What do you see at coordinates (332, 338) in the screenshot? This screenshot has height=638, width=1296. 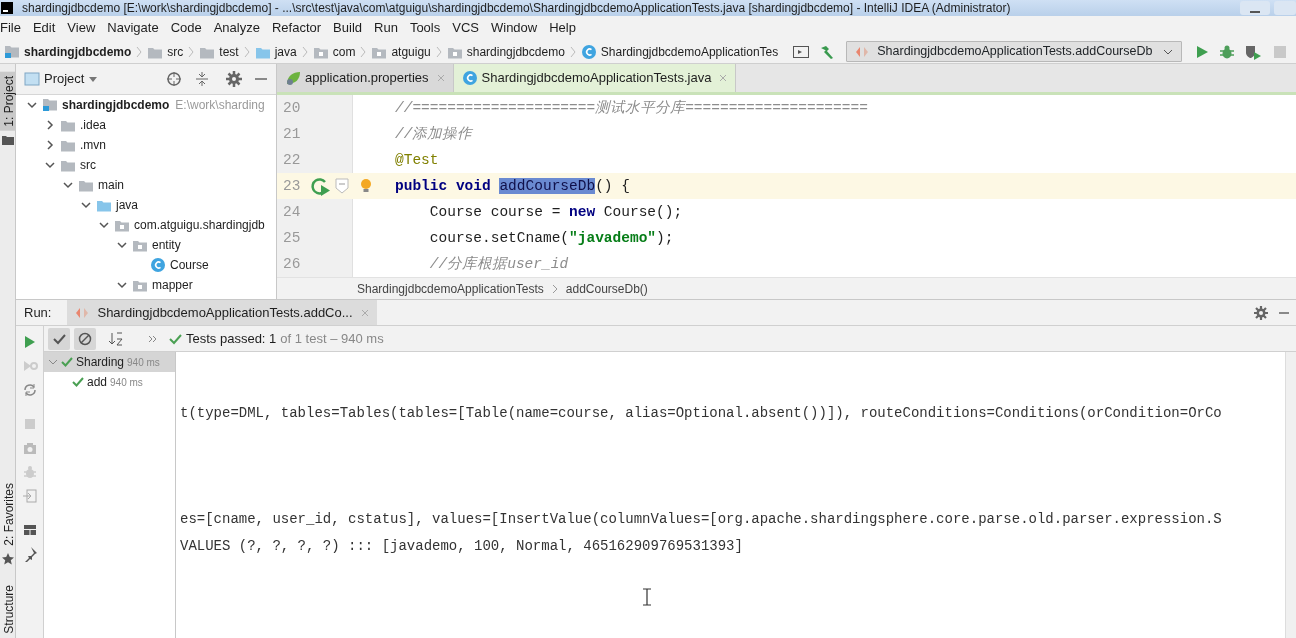 I see `test-status-detail: of 1 test – 940 ms` at bounding box center [332, 338].